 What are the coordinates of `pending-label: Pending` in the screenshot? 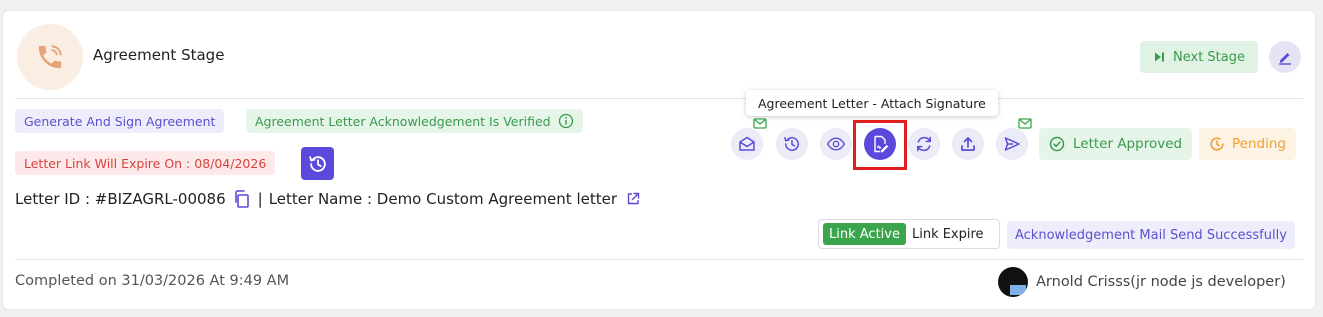 It's located at (1259, 144).